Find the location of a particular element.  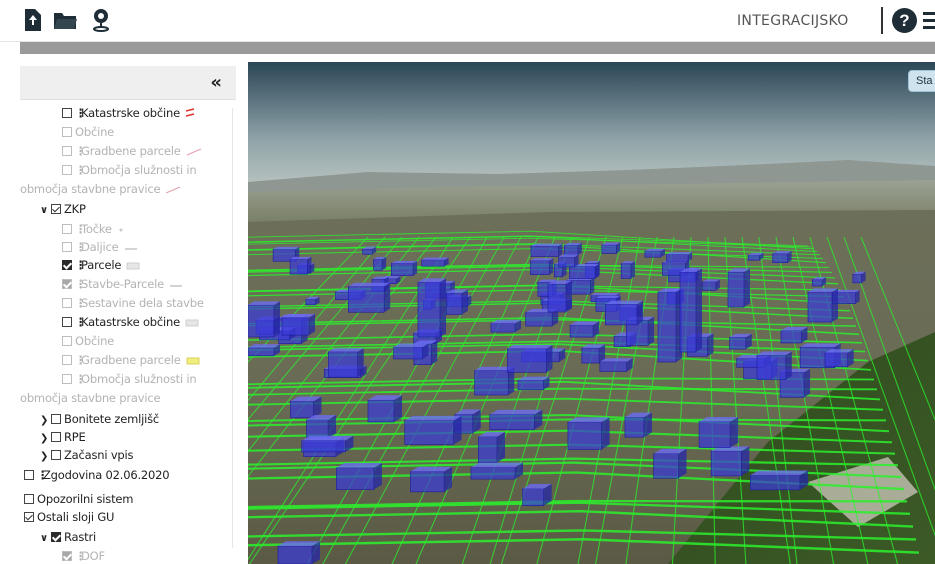

help-icon: ? is located at coordinates (904, 20).